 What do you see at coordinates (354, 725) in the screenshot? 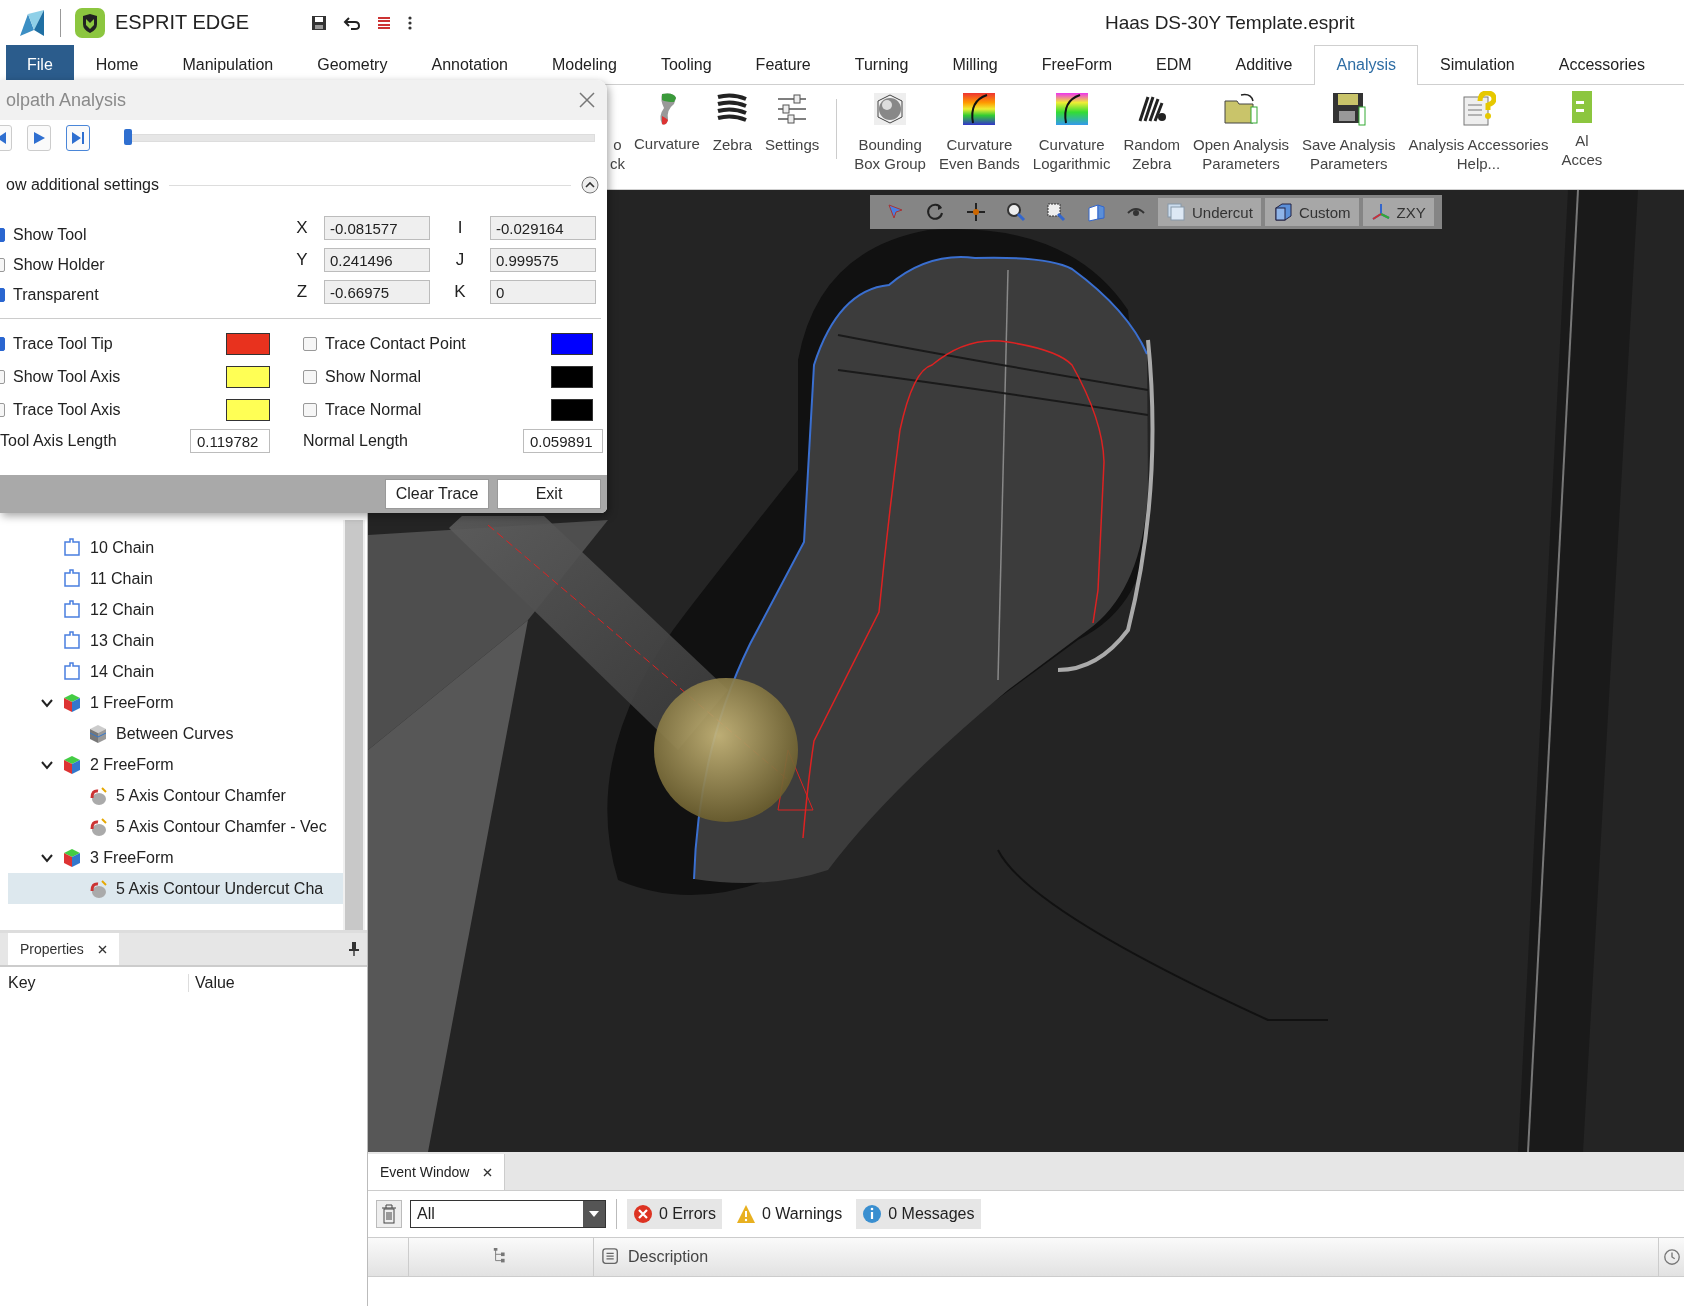
I see `vertical-scrollbar` at bounding box center [354, 725].